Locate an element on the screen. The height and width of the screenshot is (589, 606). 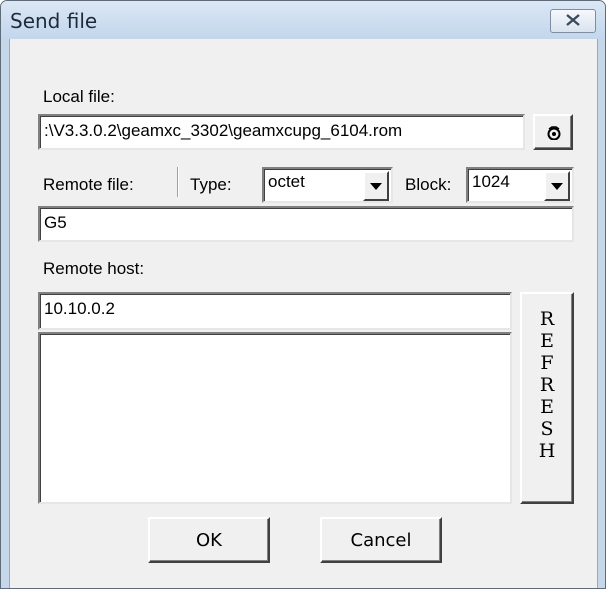
cancel-button-label: Cancel is located at coordinates (381, 540).